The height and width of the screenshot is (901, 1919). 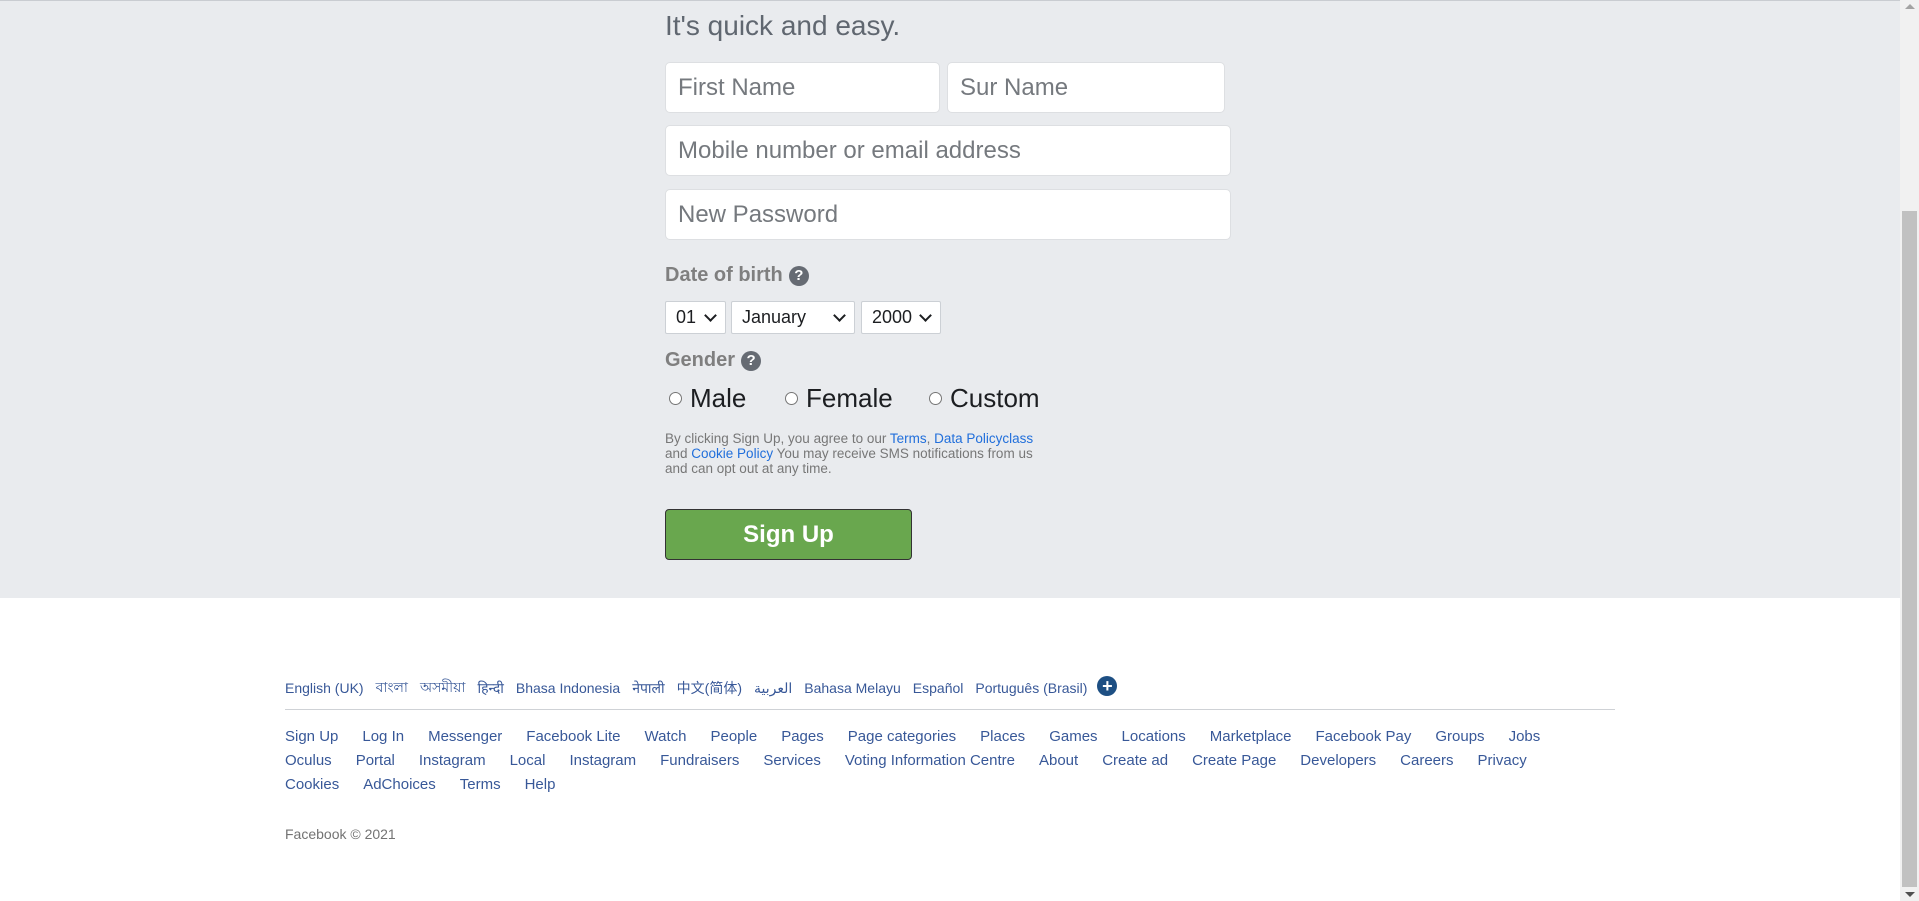 I want to click on footer-link: Games, so click(x=1073, y=736).